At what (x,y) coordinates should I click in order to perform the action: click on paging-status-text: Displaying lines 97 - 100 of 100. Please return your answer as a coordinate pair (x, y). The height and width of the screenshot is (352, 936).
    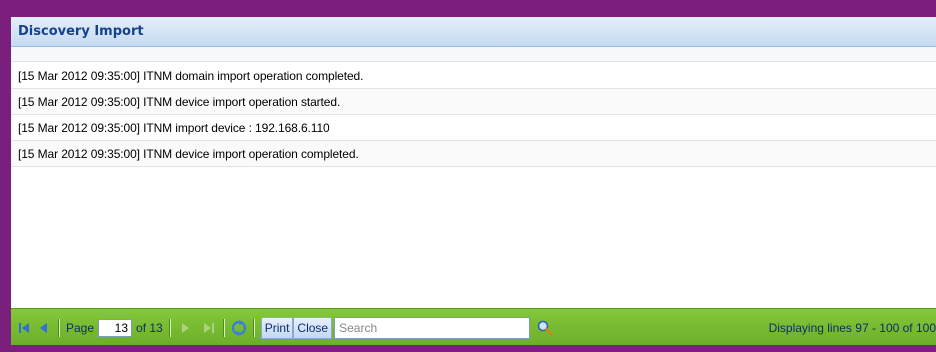
    Looking at the image, I should click on (852, 327).